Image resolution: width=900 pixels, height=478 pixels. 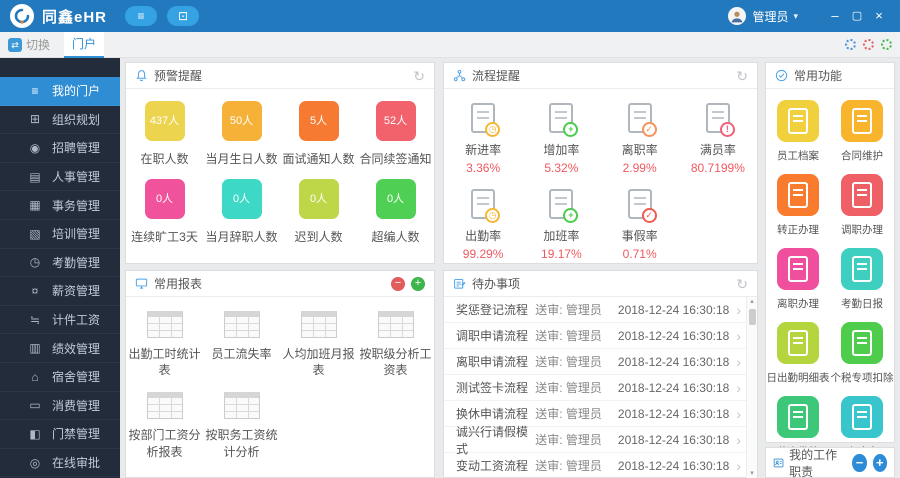 What do you see at coordinates (727, 129) in the screenshot?
I see `badge-icon: !` at bounding box center [727, 129].